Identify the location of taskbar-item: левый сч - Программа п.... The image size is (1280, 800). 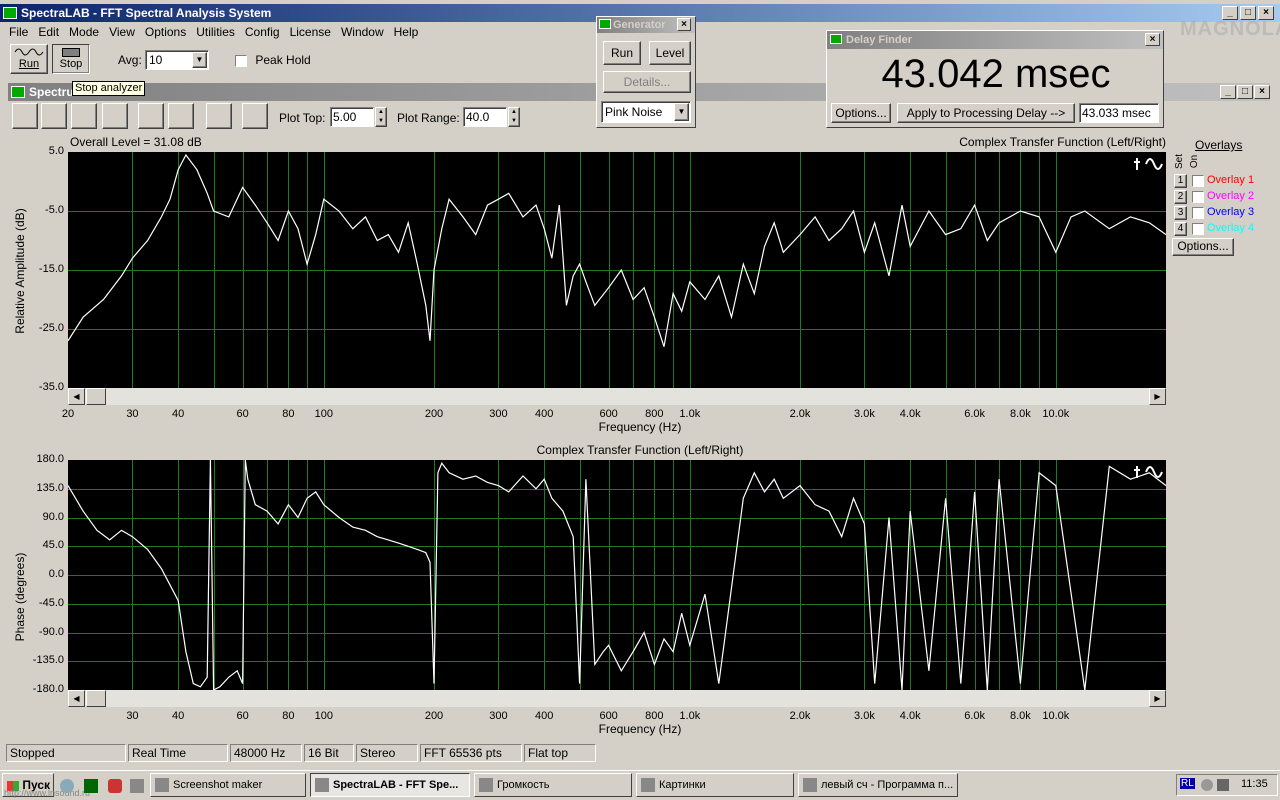
(878, 785).